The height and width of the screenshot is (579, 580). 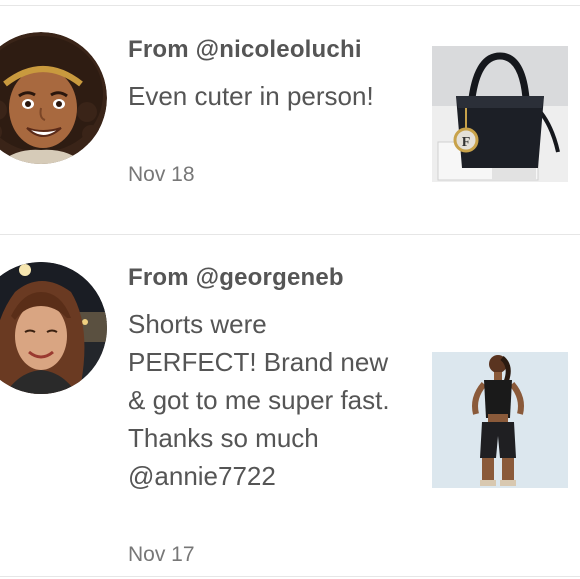 What do you see at coordinates (236, 278) in the screenshot?
I see `review-author: From @georgeneb` at bounding box center [236, 278].